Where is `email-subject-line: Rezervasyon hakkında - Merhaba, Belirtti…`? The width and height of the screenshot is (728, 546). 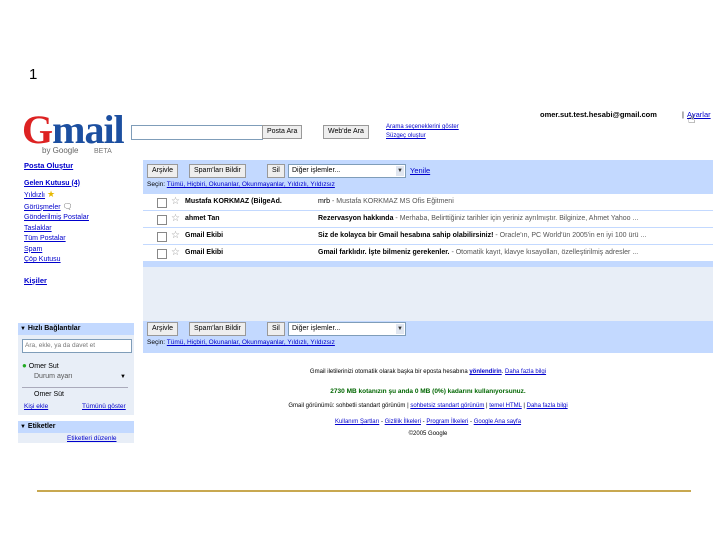
email-subject-line: Rezervasyon hakkında - Merhaba, Belirtti… is located at coordinates (478, 219).